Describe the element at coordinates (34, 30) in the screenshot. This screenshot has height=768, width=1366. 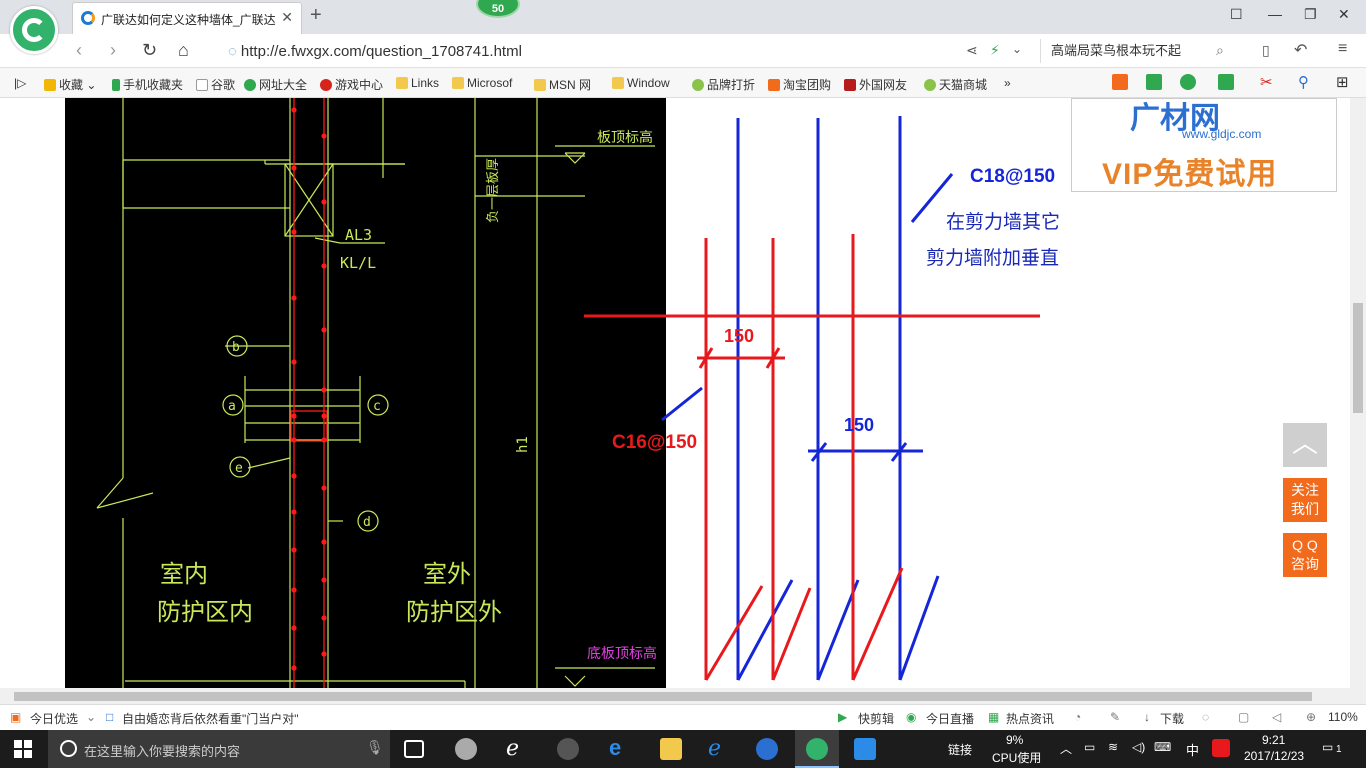
I see `browser-logo-icon` at that location.